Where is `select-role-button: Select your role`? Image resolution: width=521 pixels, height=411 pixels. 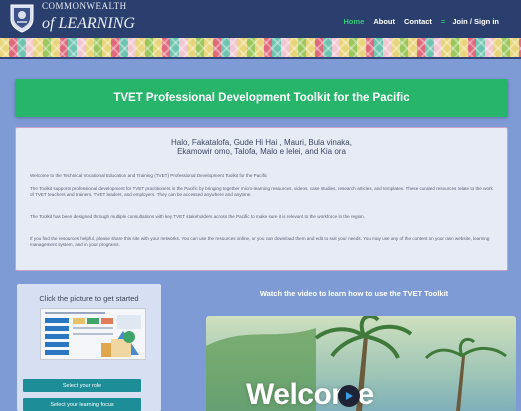 select-role-button: Select your role is located at coordinates (82, 385).